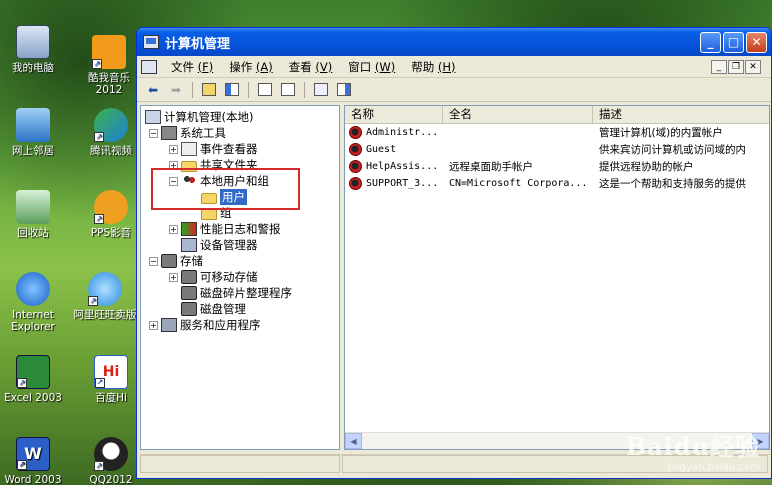 The width and height of the screenshot is (772, 485). What do you see at coordinates (192, 67) in the screenshot?
I see `menu-file: 文件 (F)` at bounding box center [192, 67].